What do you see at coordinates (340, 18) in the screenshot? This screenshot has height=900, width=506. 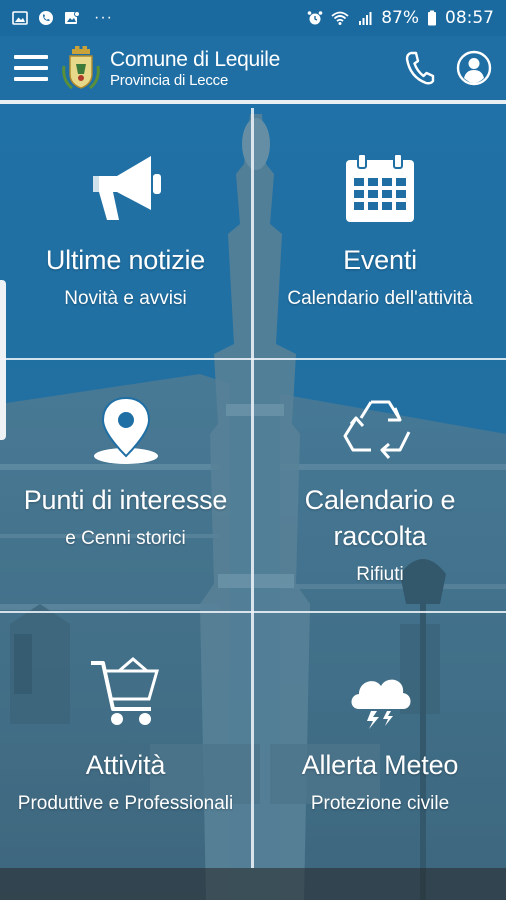 I see `wifi-icon` at bounding box center [340, 18].